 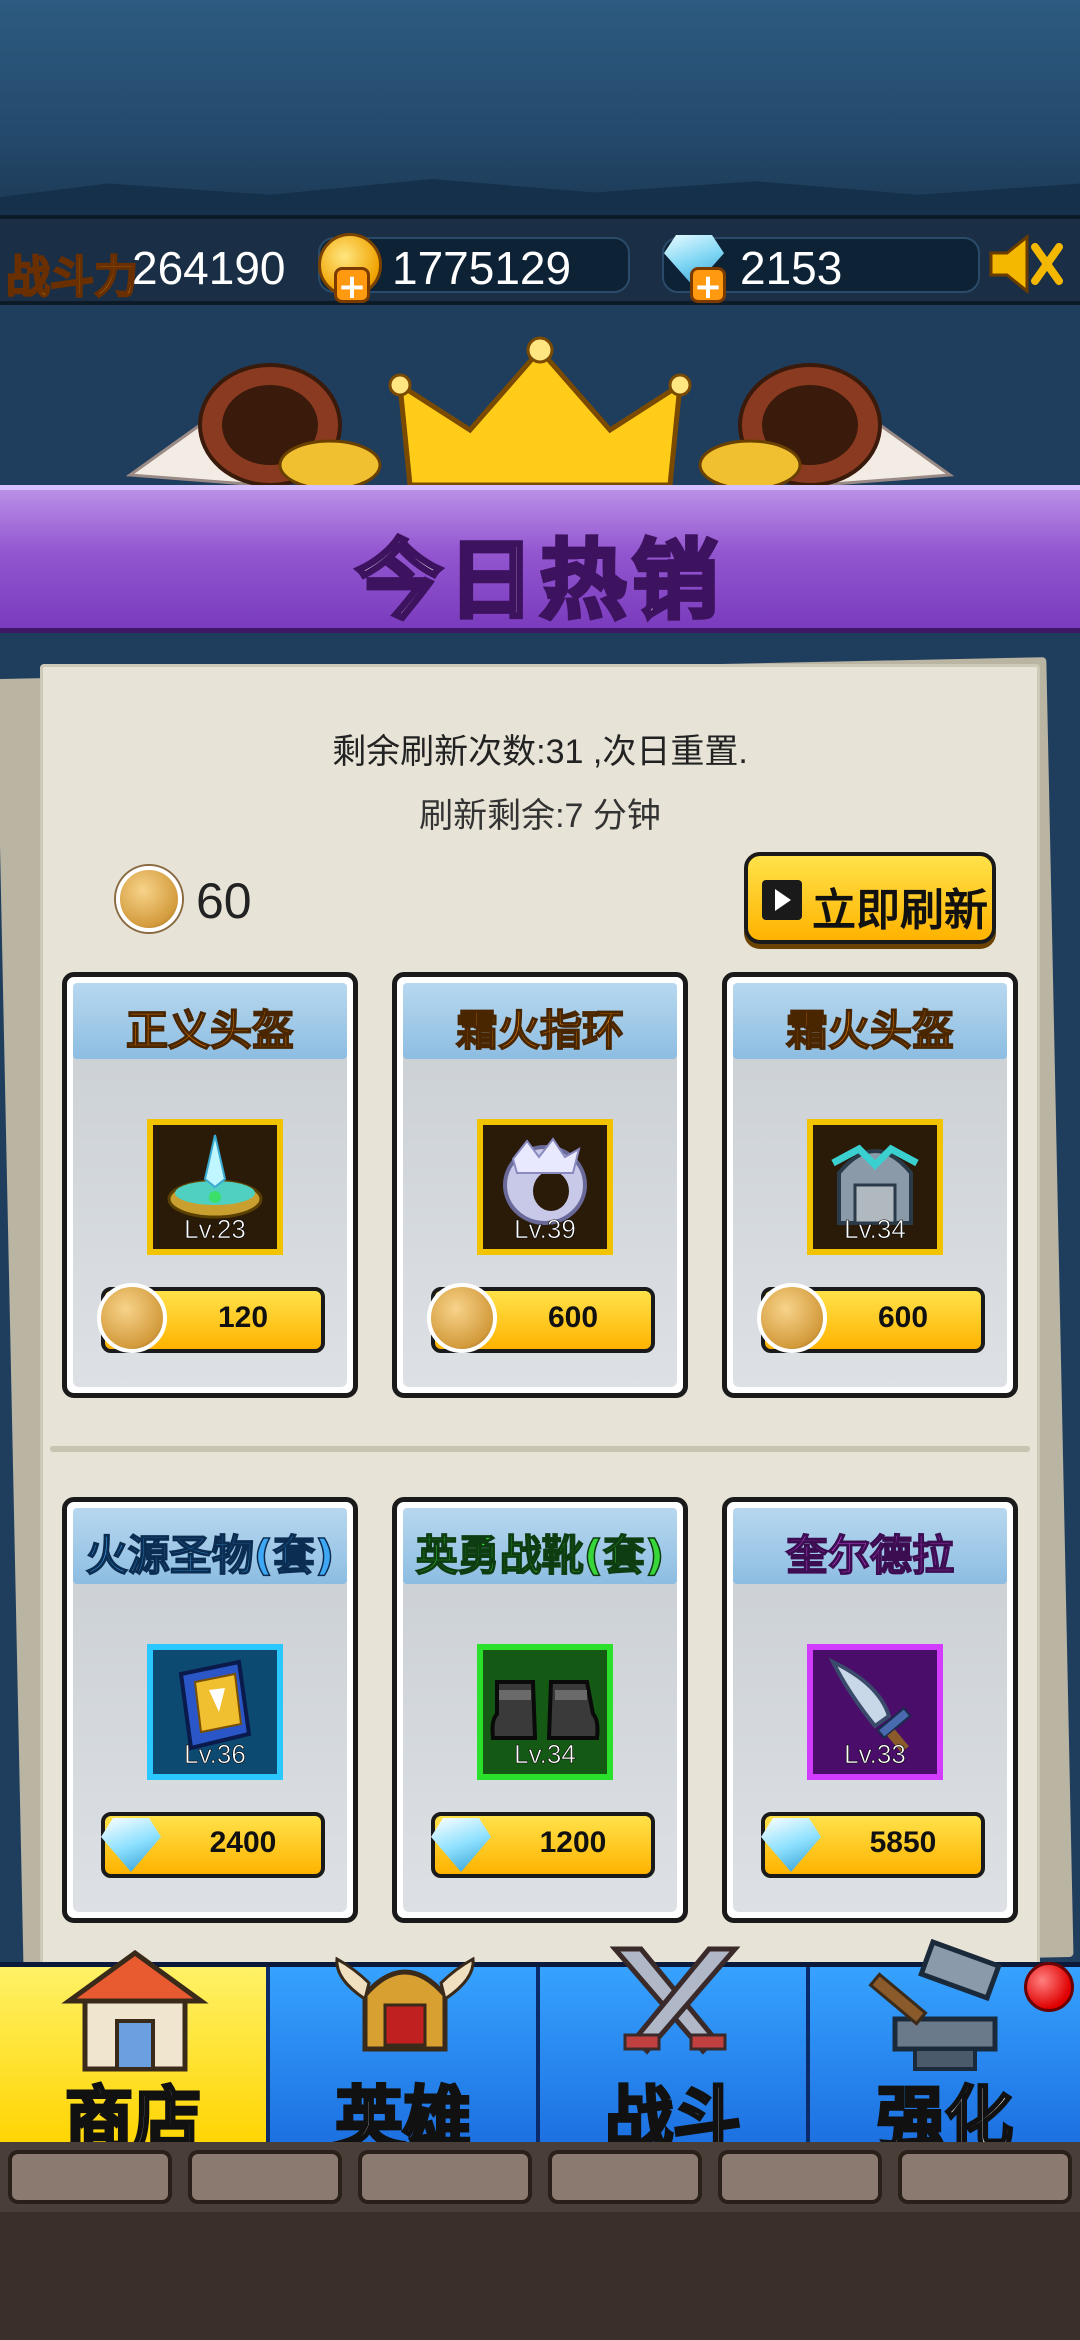 What do you see at coordinates (352, 285) in the screenshot?
I see `add-gold-plus-icon: +` at bounding box center [352, 285].